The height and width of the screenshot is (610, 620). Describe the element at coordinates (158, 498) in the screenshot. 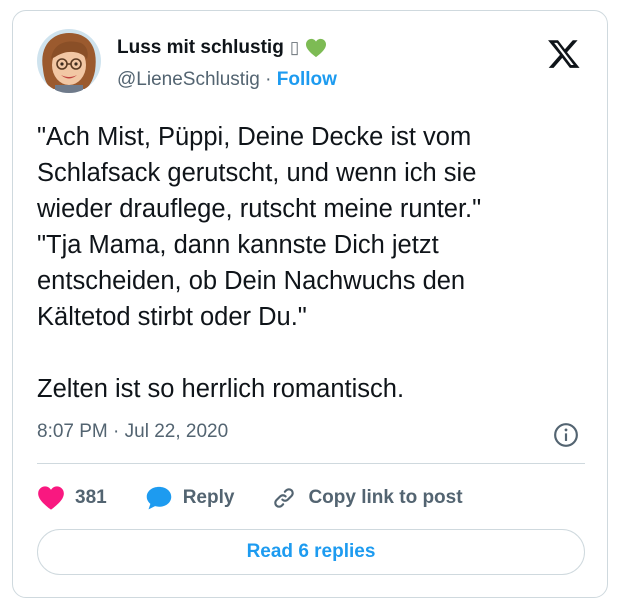

I see `reply-bubble-icon` at that location.